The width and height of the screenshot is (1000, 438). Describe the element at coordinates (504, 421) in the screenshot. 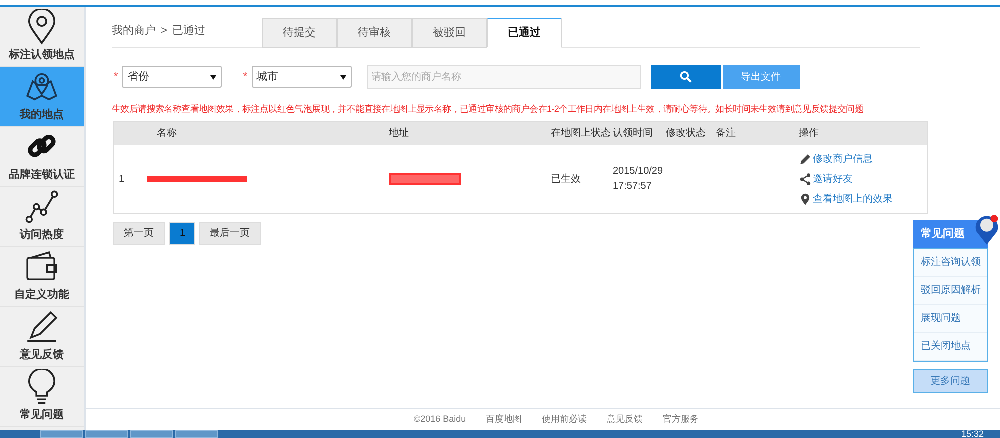

I see `footer-link: 百度地图` at that location.